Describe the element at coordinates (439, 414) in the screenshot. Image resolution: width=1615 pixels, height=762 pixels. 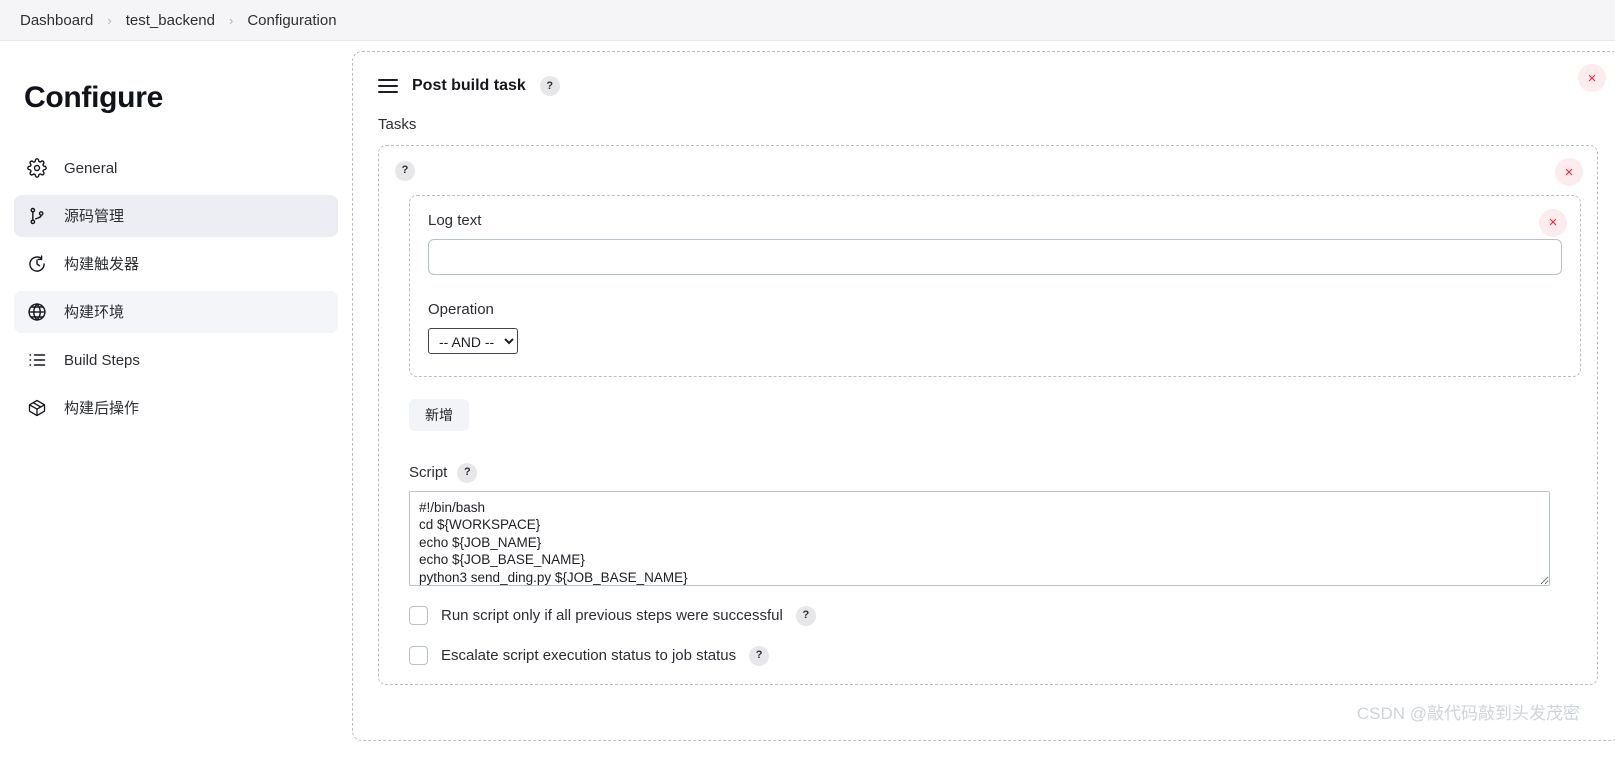
I see `add-log-text-button: 新增` at that location.